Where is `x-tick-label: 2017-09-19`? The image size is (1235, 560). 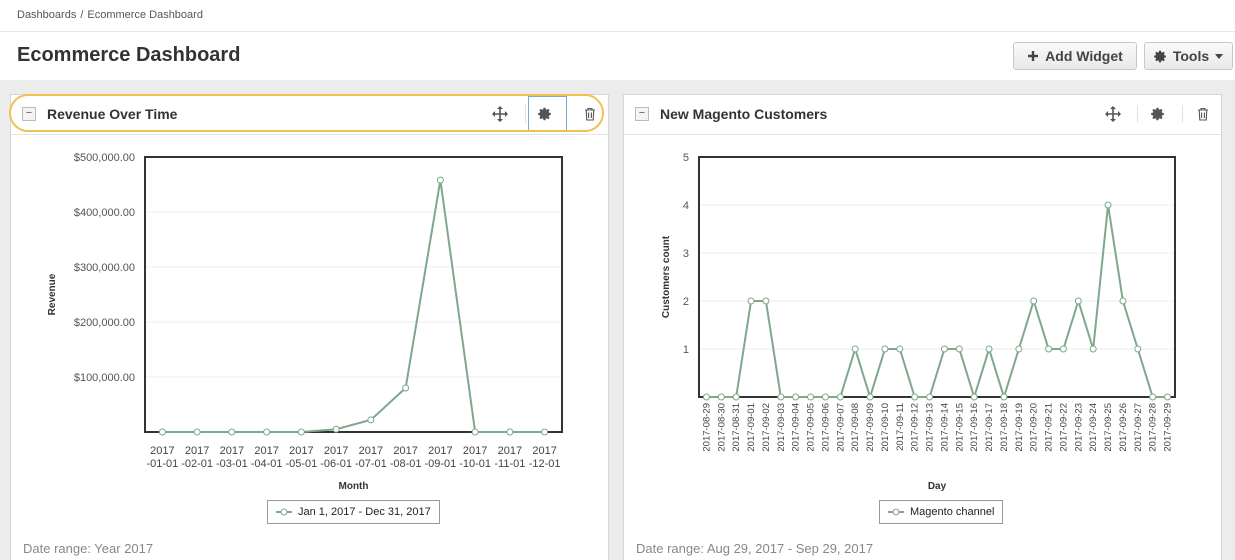 x-tick-label: 2017-09-19 is located at coordinates (1019, 427).